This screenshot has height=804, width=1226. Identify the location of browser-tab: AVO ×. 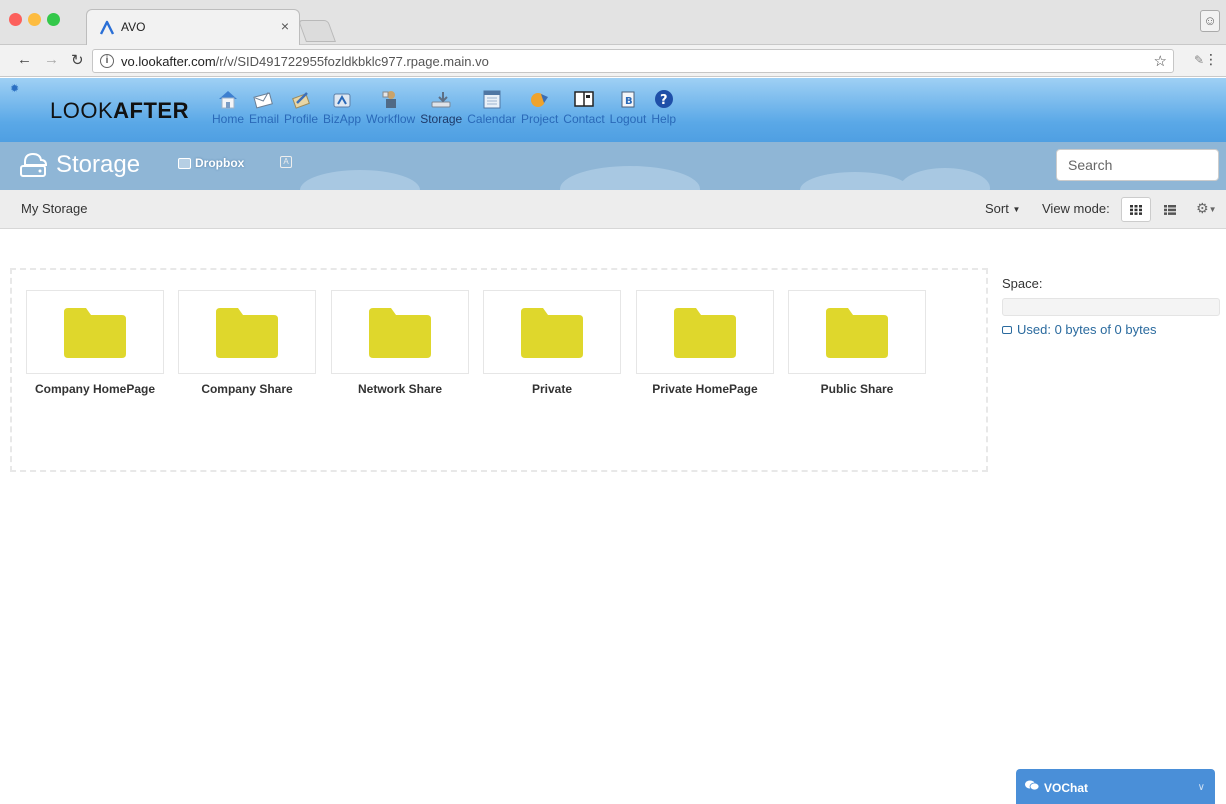
(193, 27).